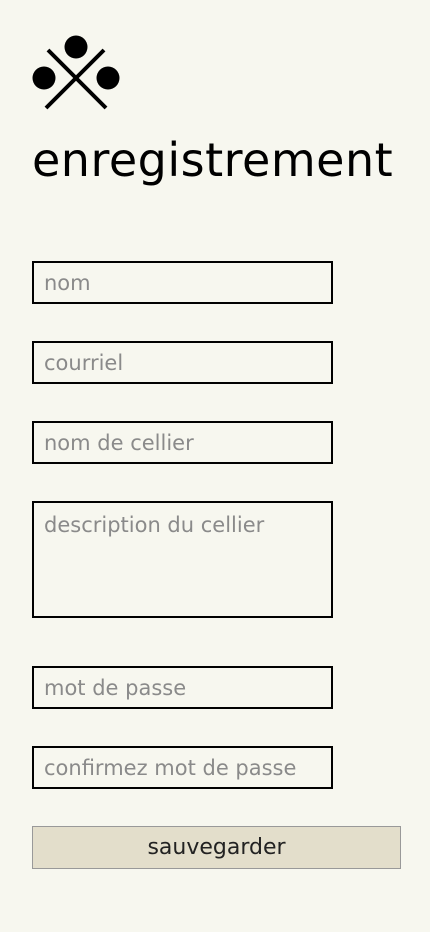 This screenshot has height=932, width=430. Describe the element at coordinates (76, 72) in the screenshot. I see `logo-icon` at that location.